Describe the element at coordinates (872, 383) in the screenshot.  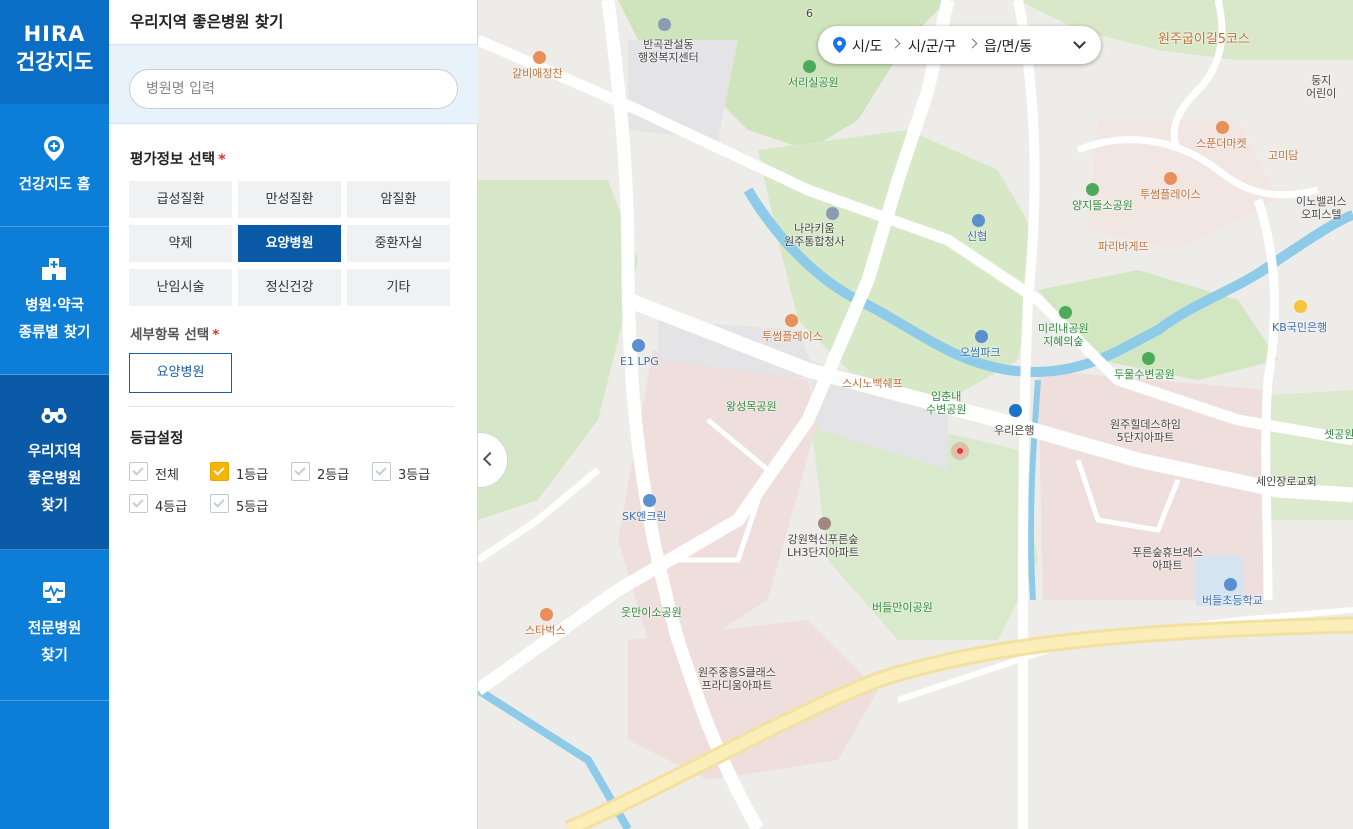
I see `map-label-restaurant: 스시노백쉐프` at that location.